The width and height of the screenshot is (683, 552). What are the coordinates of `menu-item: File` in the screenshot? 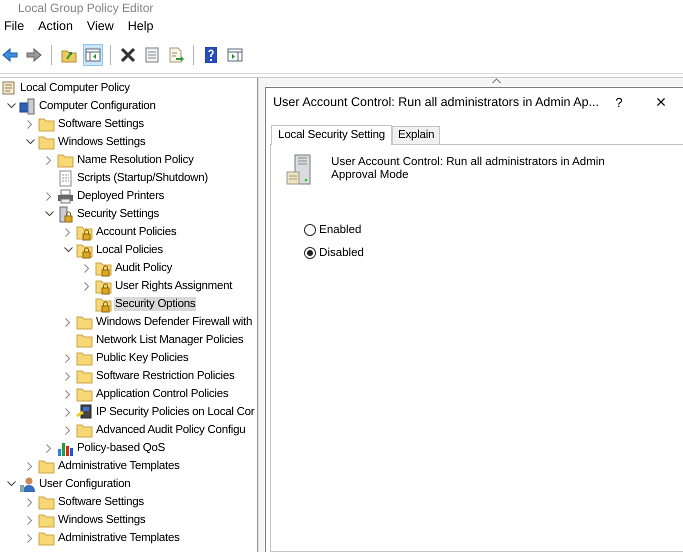 It's located at (16, 26).